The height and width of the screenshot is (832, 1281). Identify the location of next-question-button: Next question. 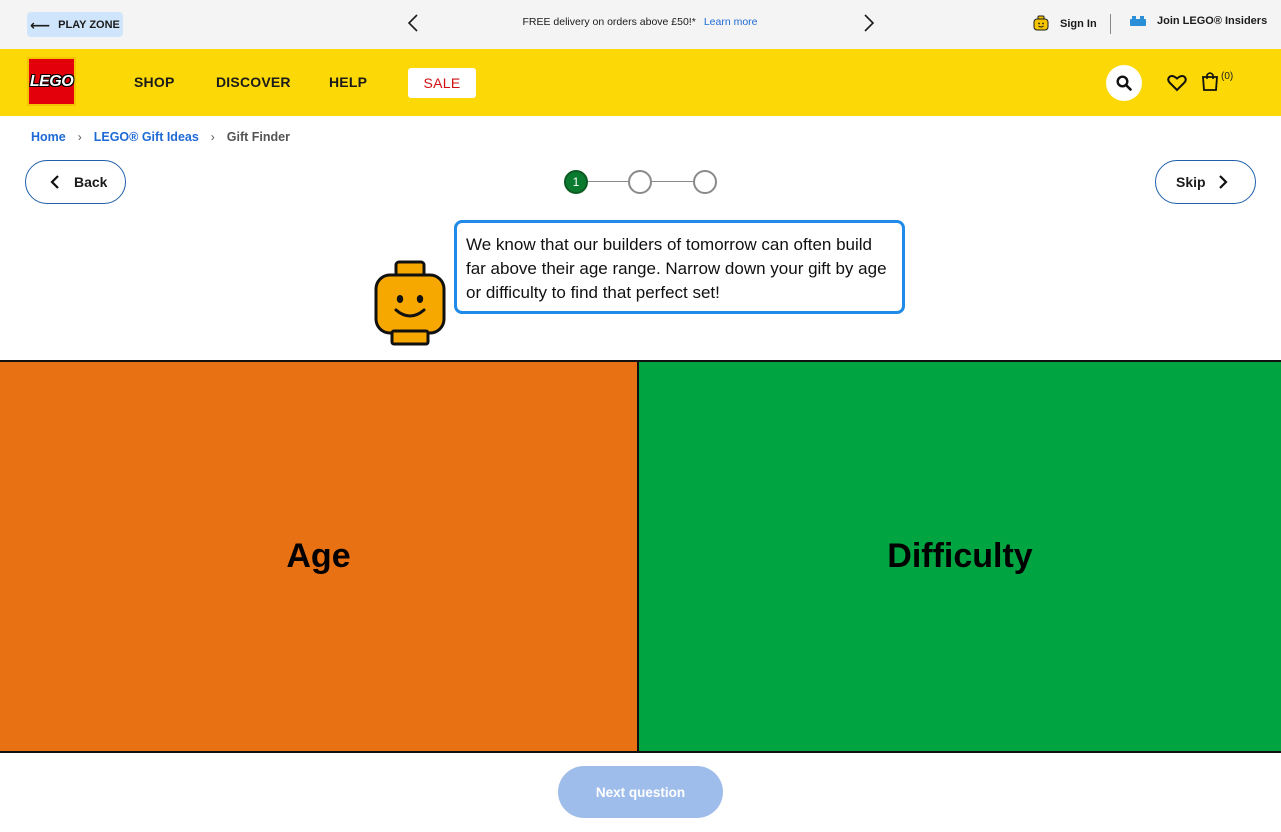
(640, 792).